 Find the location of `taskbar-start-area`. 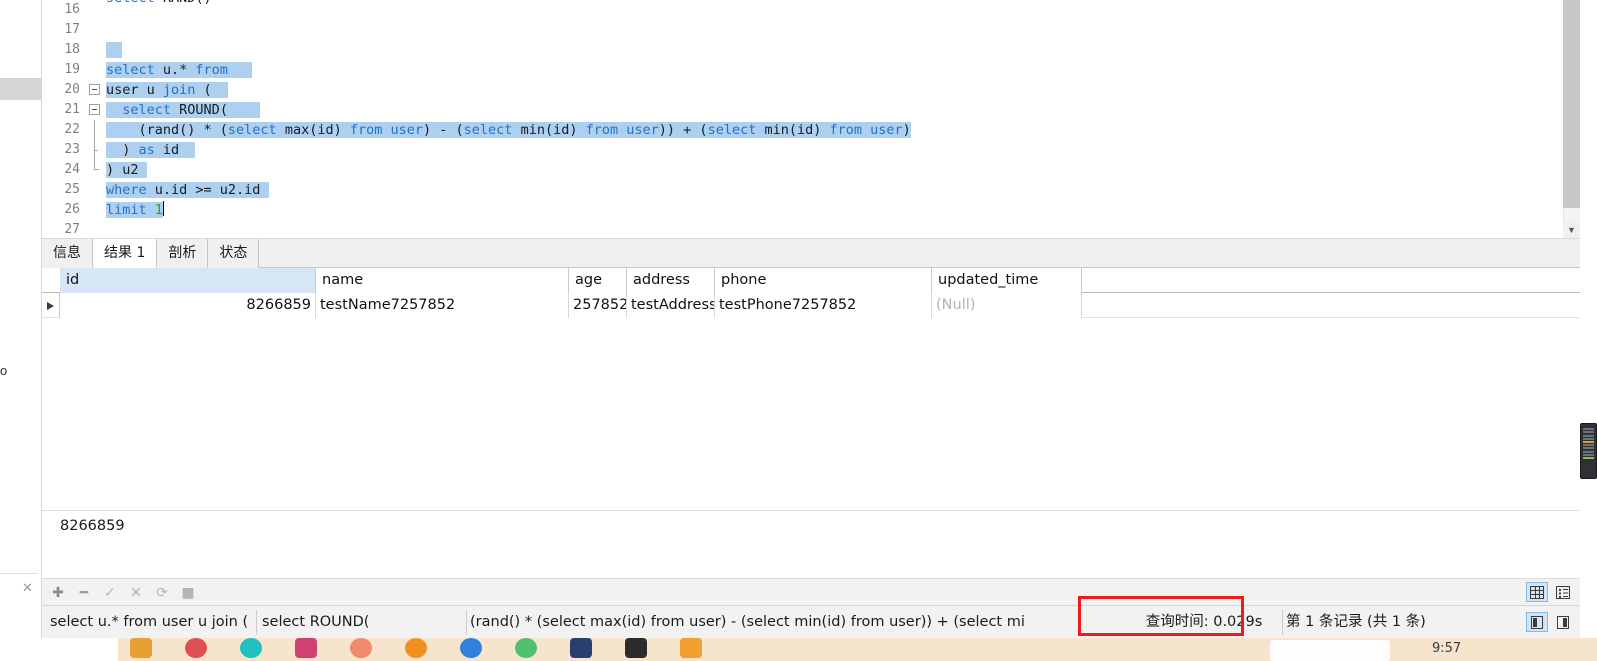

taskbar-start-area is located at coordinates (59, 649).